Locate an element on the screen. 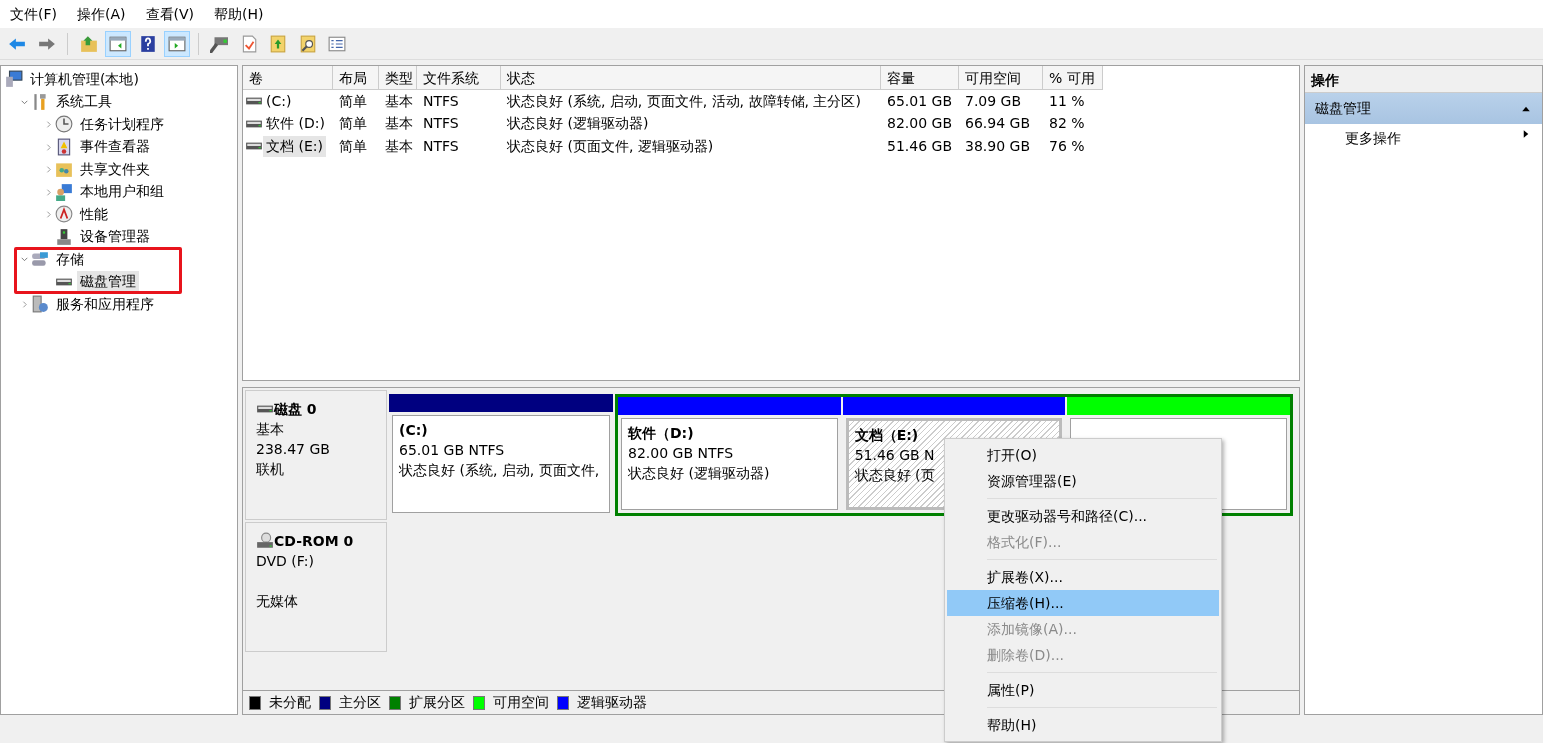 This screenshot has width=1543, height=743. table-cell-text: 65.01 GB is located at coordinates (919, 101).